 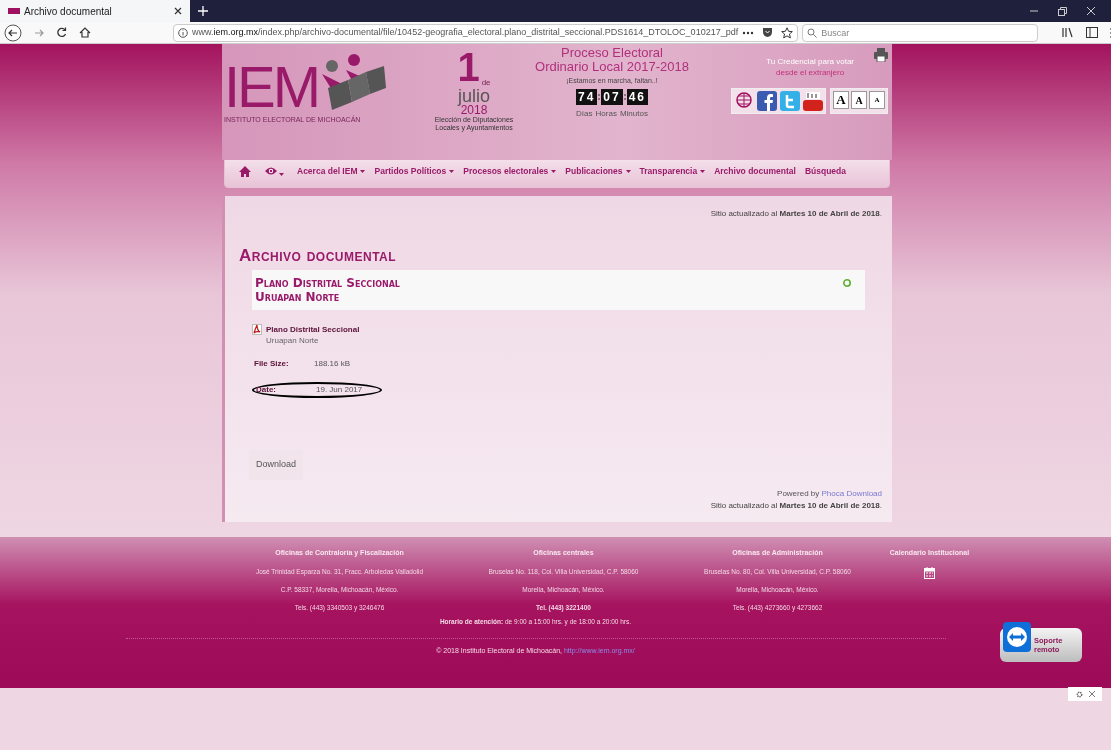 What do you see at coordinates (272, 364) in the screenshot?
I see `detail-label: File Size:` at bounding box center [272, 364].